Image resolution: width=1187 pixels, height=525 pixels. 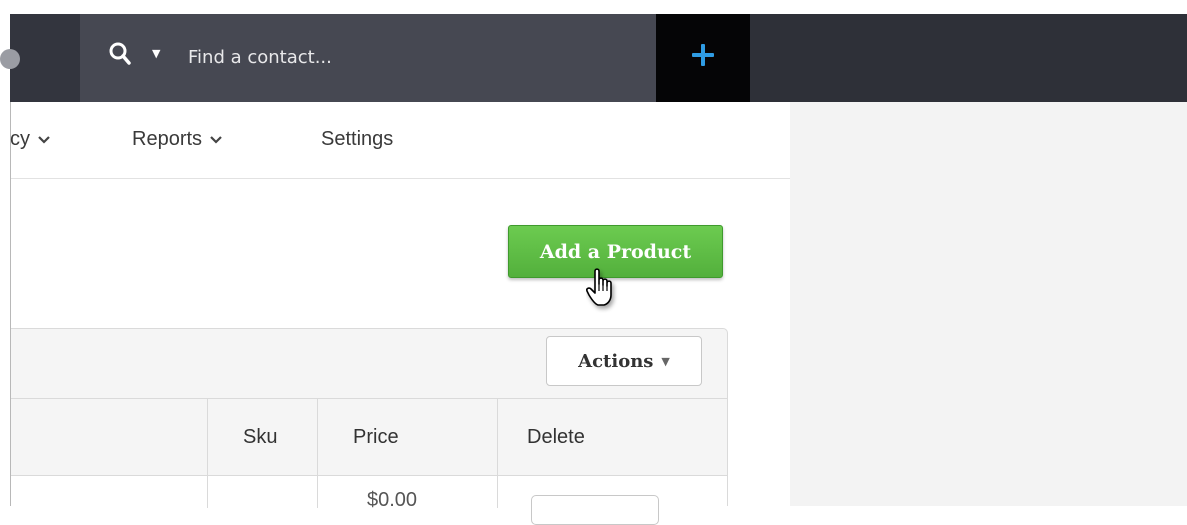 What do you see at coordinates (556, 437) in the screenshot?
I see `column-header-delete: Delete` at bounding box center [556, 437].